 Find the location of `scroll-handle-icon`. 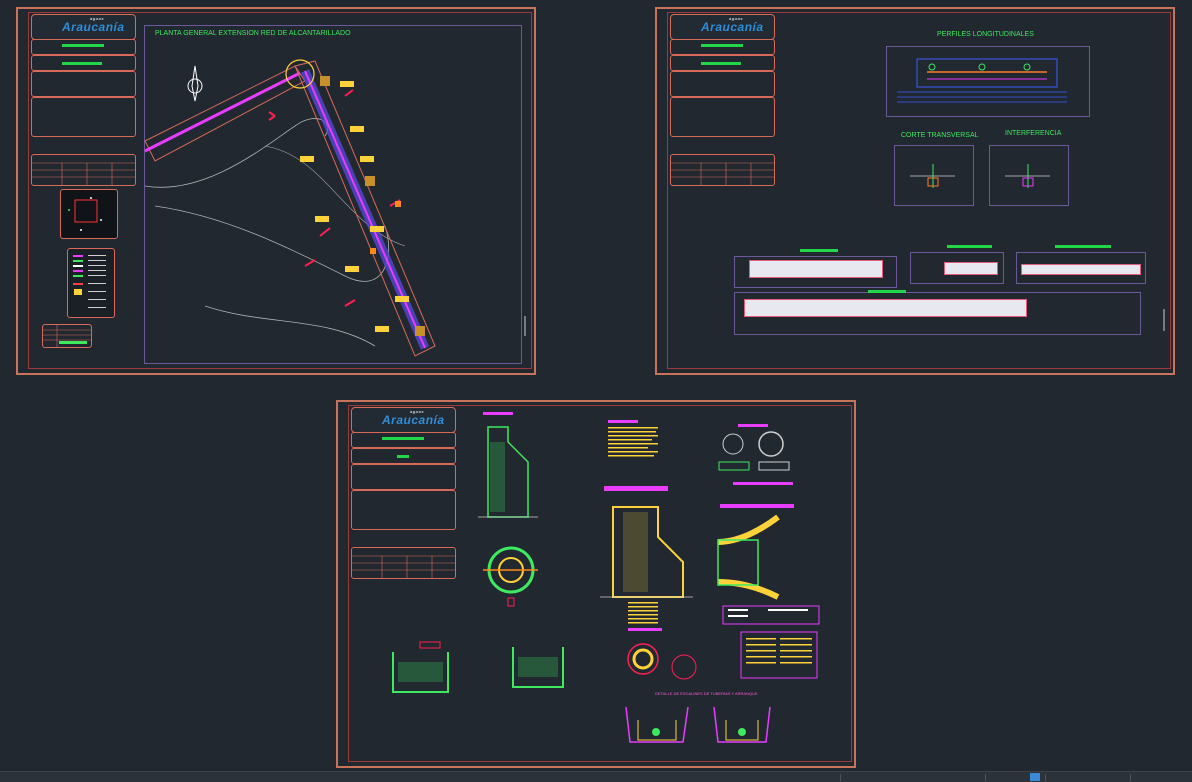

scroll-handle-icon is located at coordinates (1164, 324).